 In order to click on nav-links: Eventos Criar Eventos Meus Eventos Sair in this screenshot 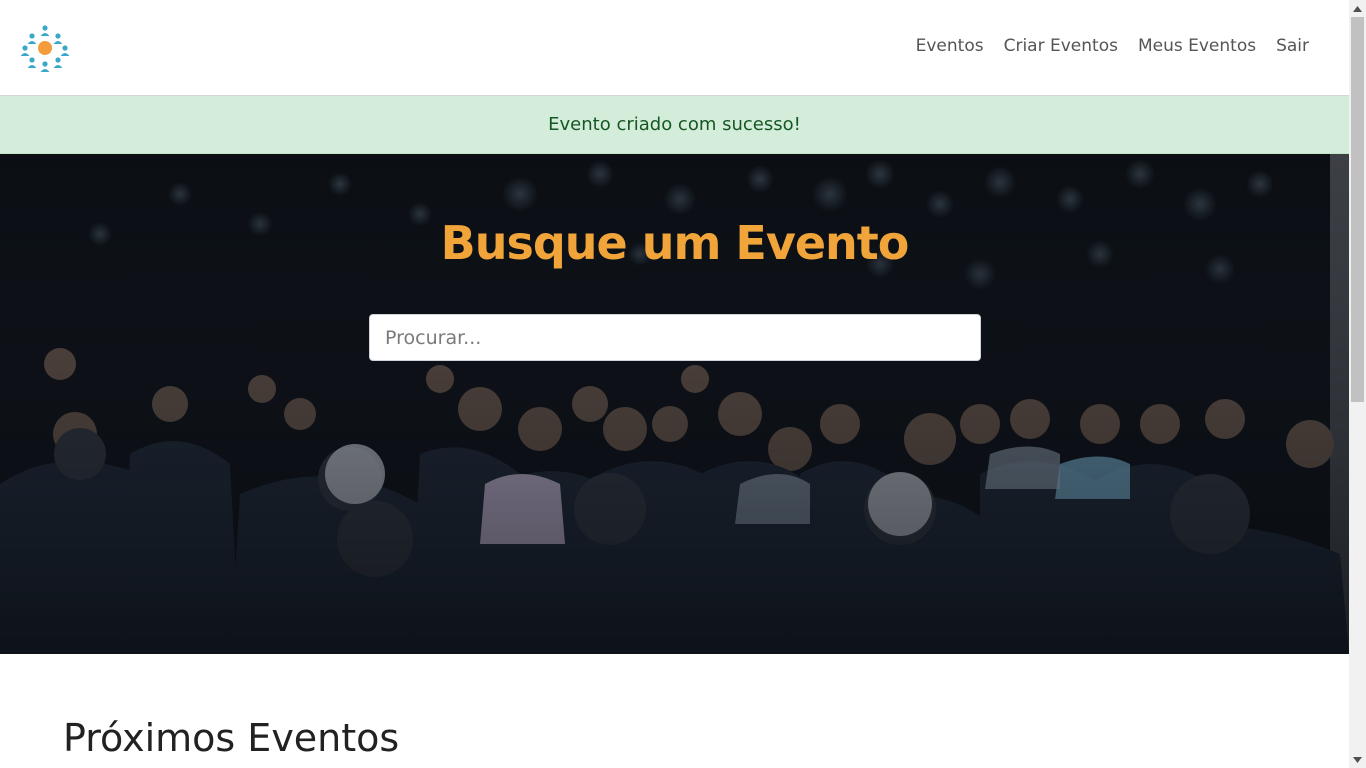, I will do `click(1112, 46)`.